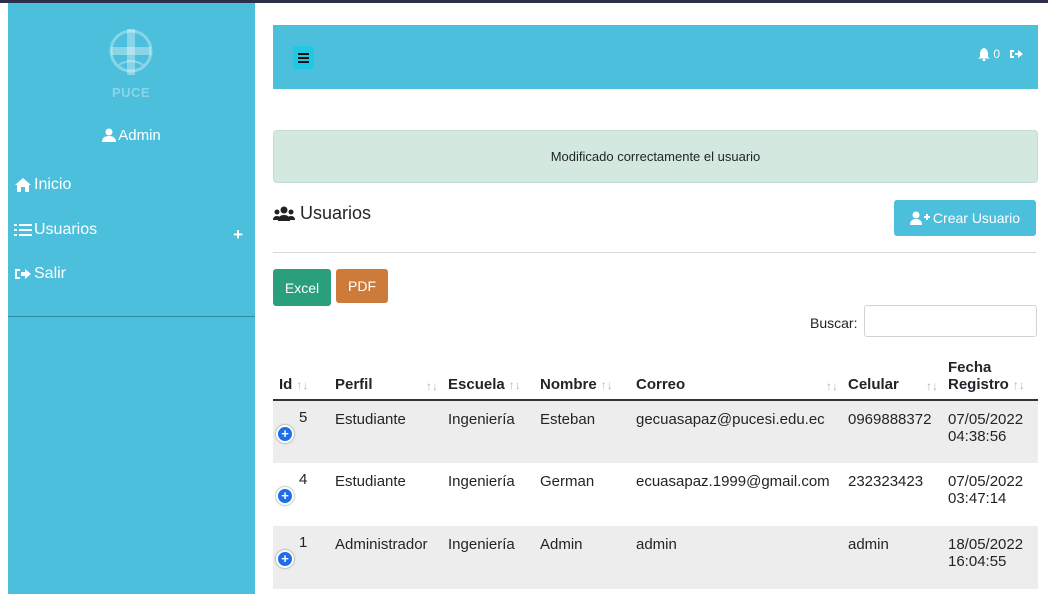 The image size is (1048, 594). Describe the element at coordinates (654, 252) in the screenshot. I see `content-divider` at that location.